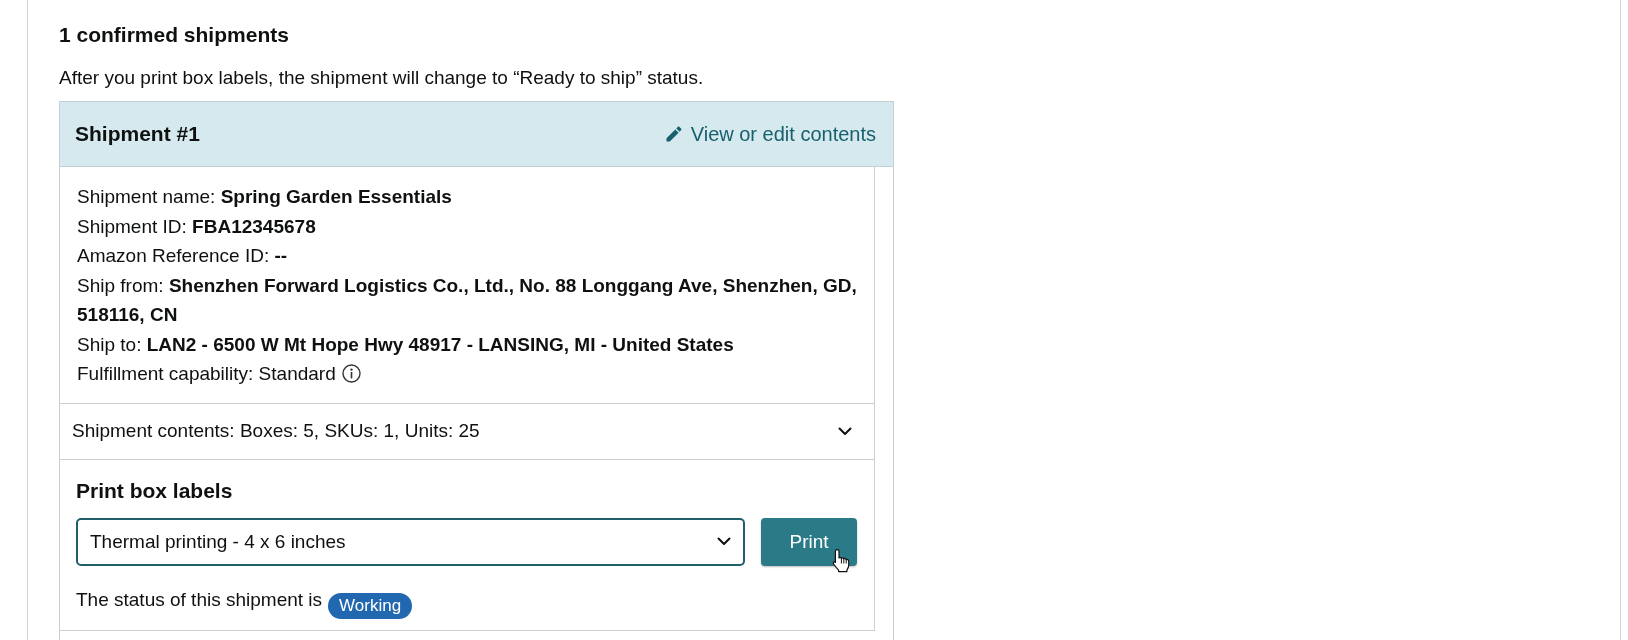 The image size is (1628, 640). Describe the element at coordinates (155, 490) in the screenshot. I see `print-labels-heading: Print box labels` at that location.